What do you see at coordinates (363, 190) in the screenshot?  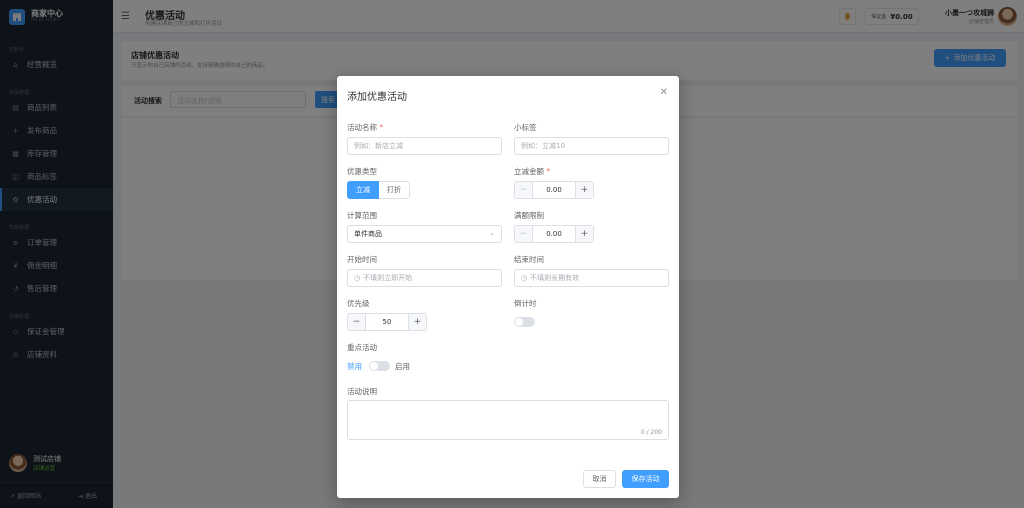 I see `type-option-reduce: 立减` at bounding box center [363, 190].